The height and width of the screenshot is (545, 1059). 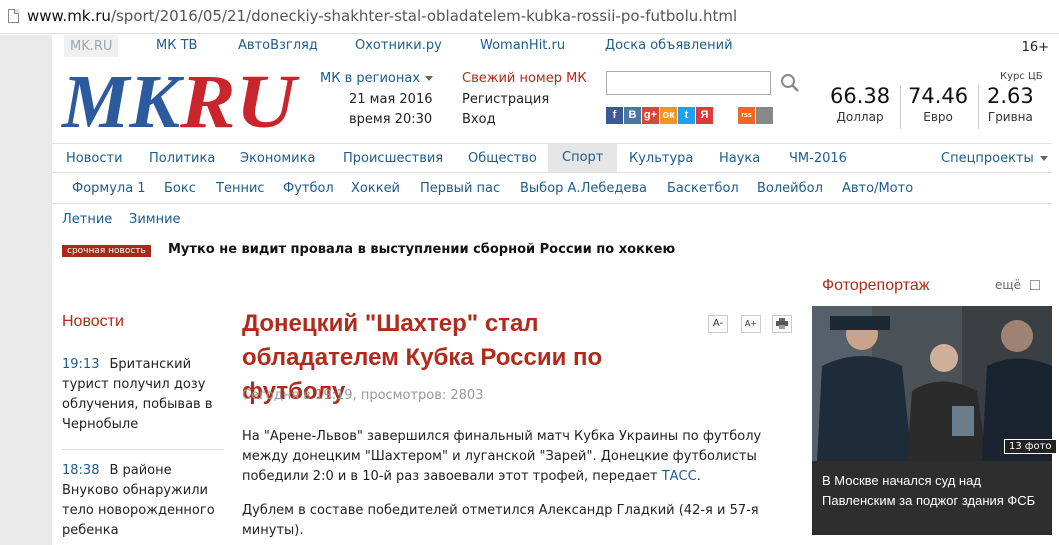 I want to click on register-link: Регистрация, so click(x=505, y=99).